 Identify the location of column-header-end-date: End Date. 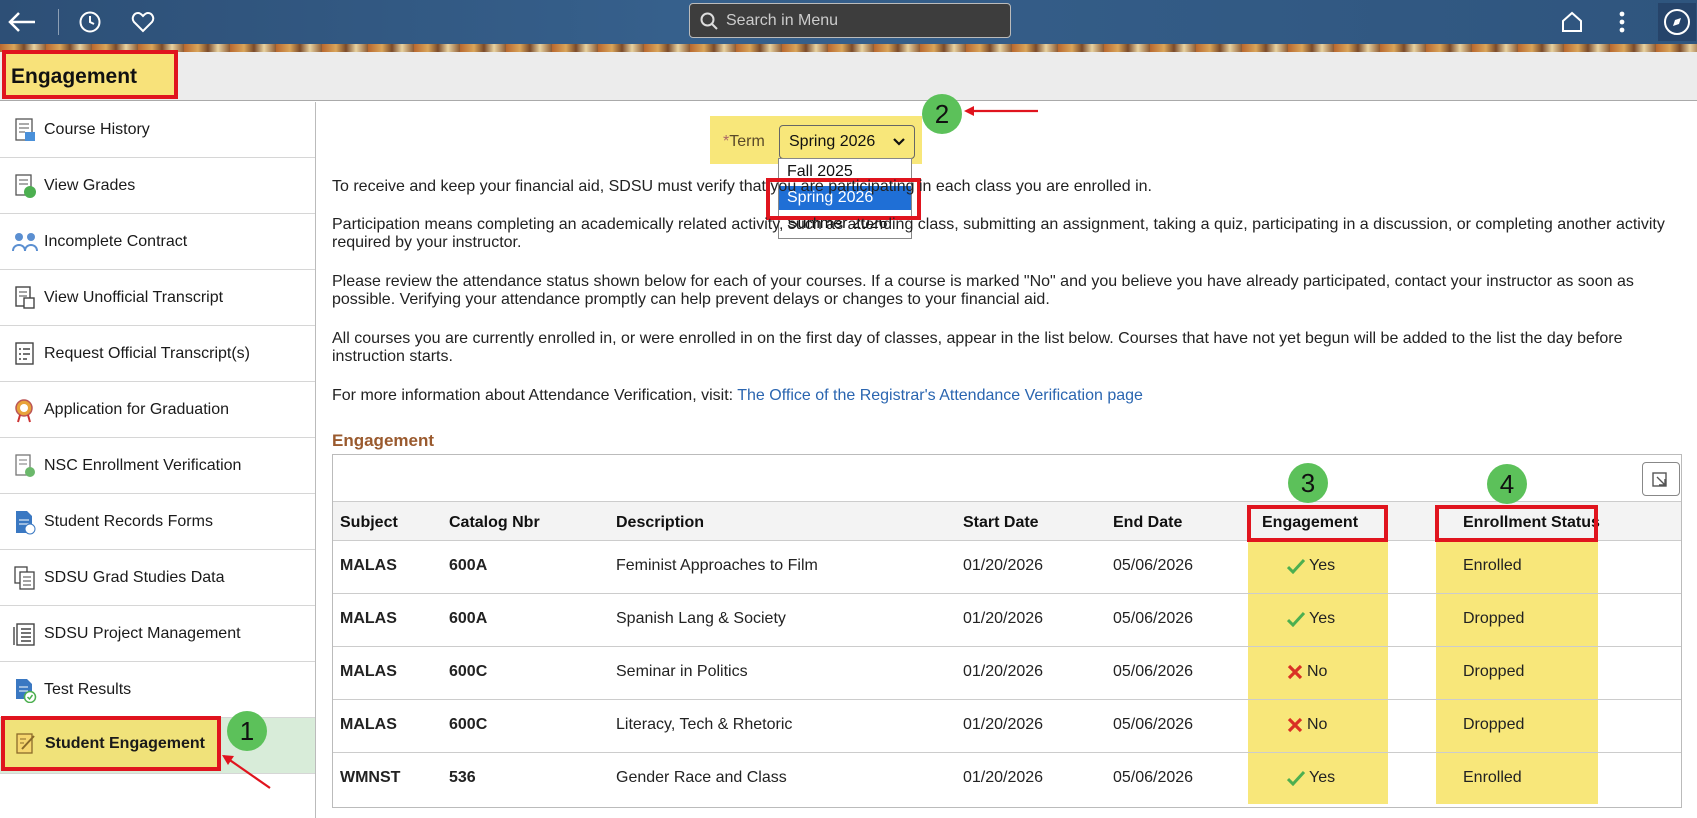
(1147, 523).